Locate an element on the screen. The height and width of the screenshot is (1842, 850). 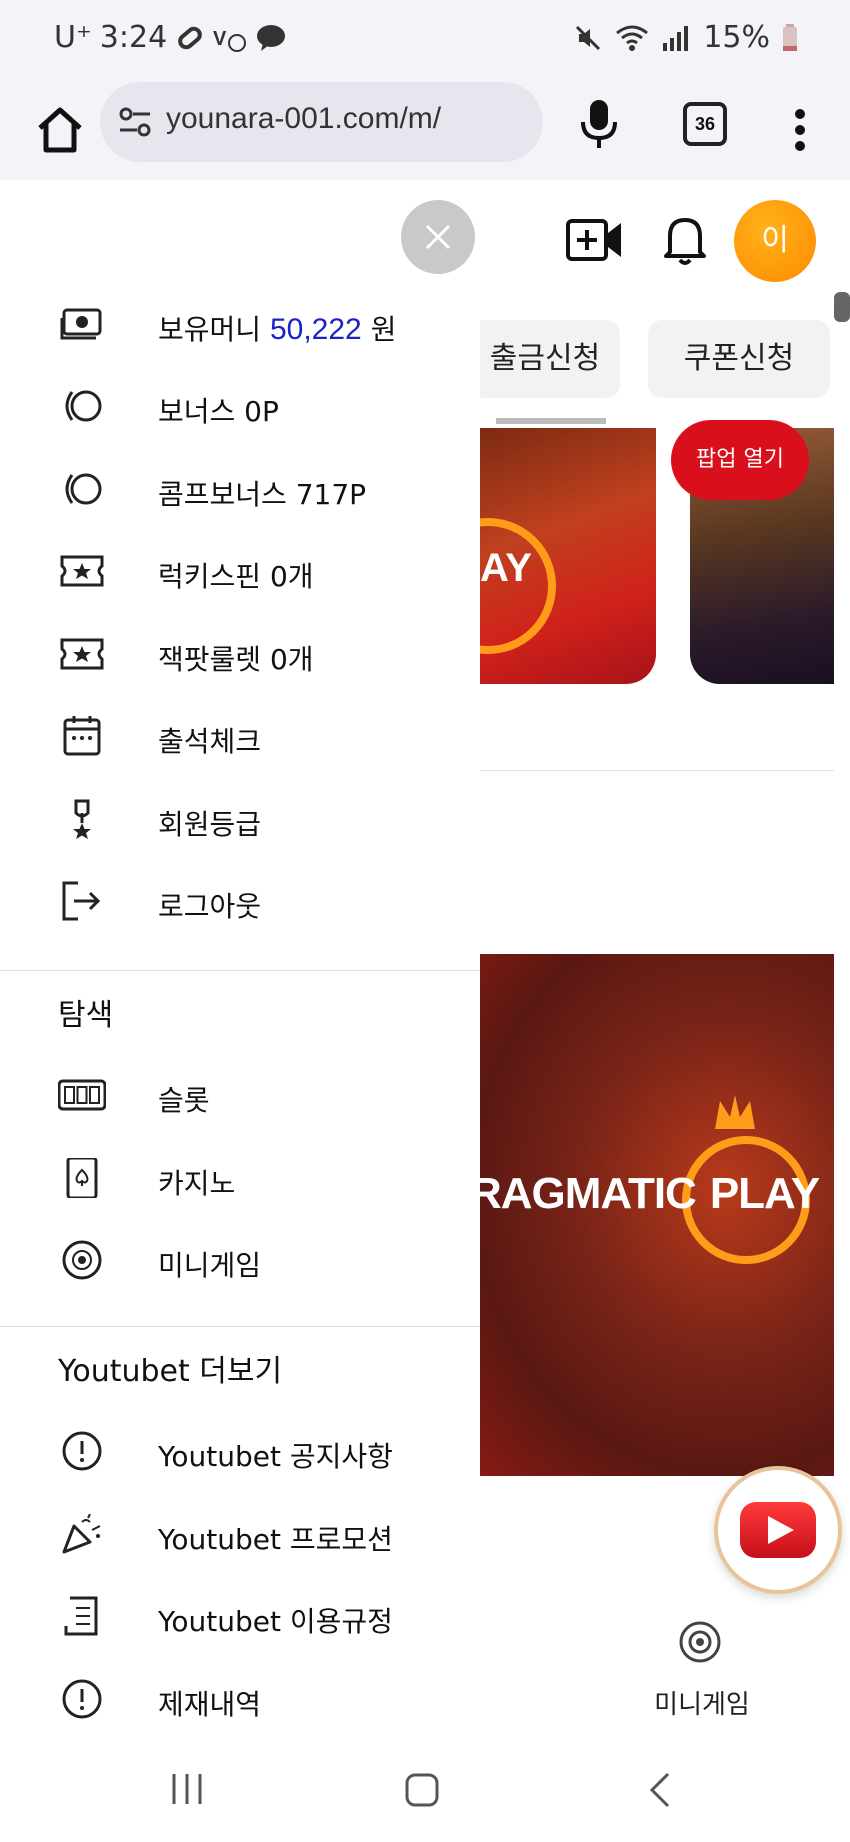
crown-icon is located at coordinates (735, 1112).